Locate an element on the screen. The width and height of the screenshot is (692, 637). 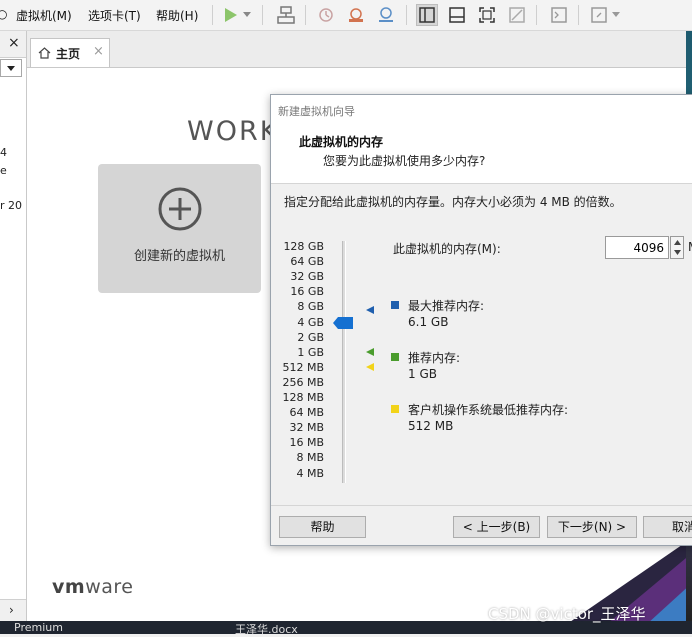
min-recommended-marker is located at coordinates (370, 367).